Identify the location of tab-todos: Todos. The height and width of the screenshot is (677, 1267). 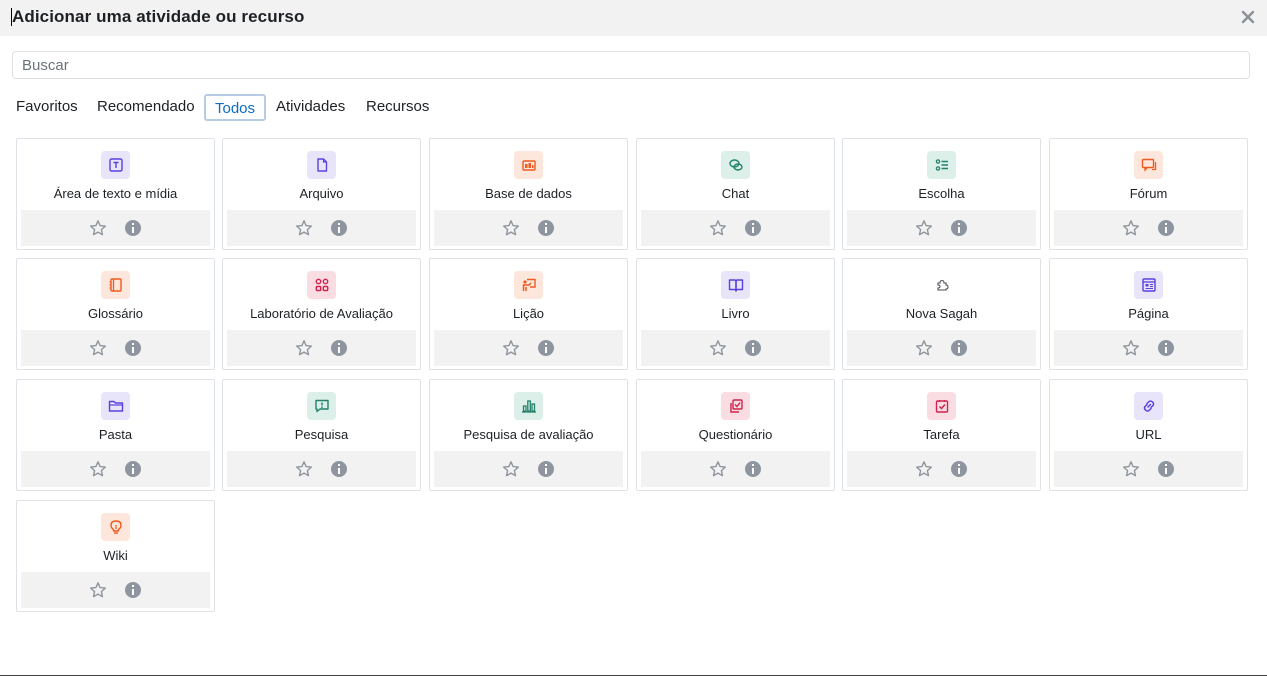
(235, 107).